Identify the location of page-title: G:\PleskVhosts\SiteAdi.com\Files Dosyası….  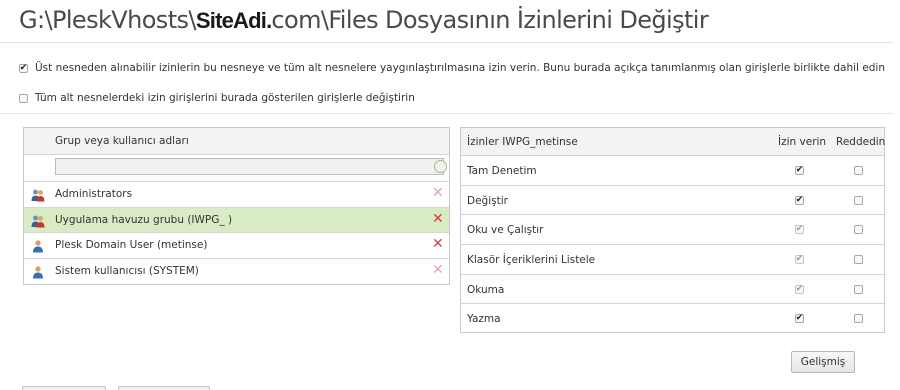
(364, 20).